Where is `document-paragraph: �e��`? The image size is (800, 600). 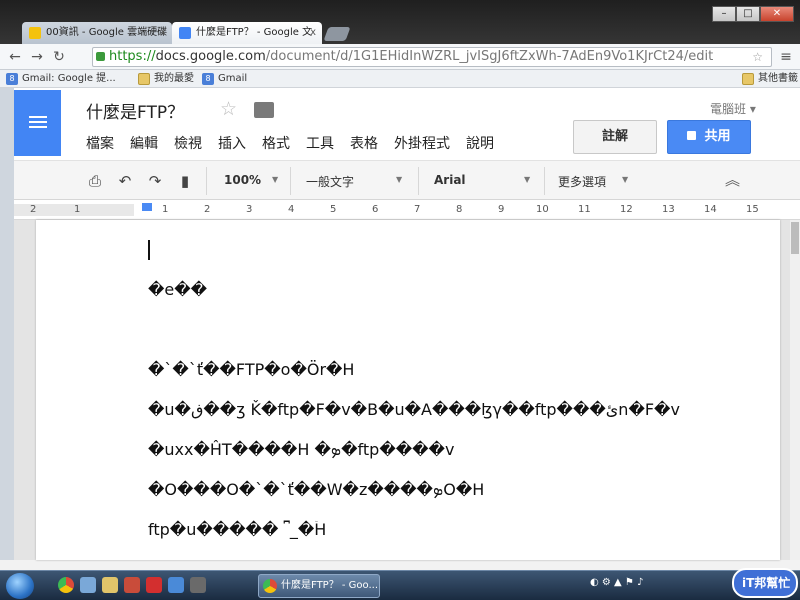 document-paragraph: �e�� is located at coordinates (177, 289).